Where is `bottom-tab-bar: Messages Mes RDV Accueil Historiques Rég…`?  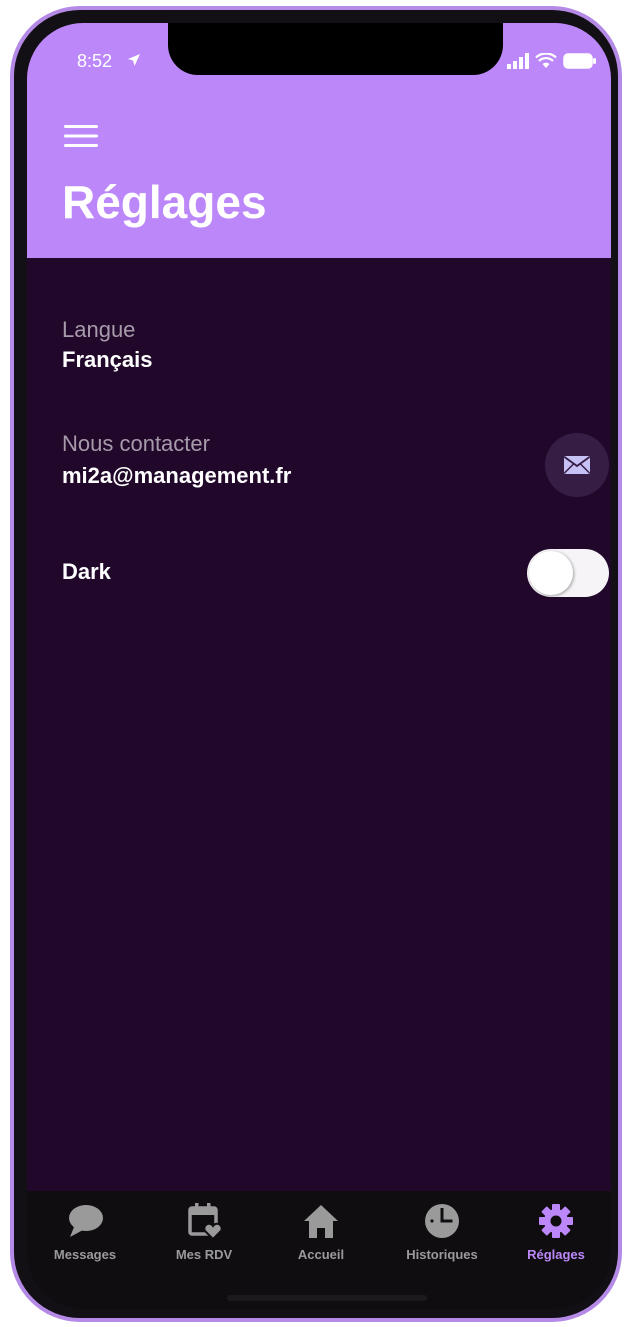
bottom-tab-bar: Messages Mes RDV Accueil Historiques Rég… is located at coordinates (319, 1250).